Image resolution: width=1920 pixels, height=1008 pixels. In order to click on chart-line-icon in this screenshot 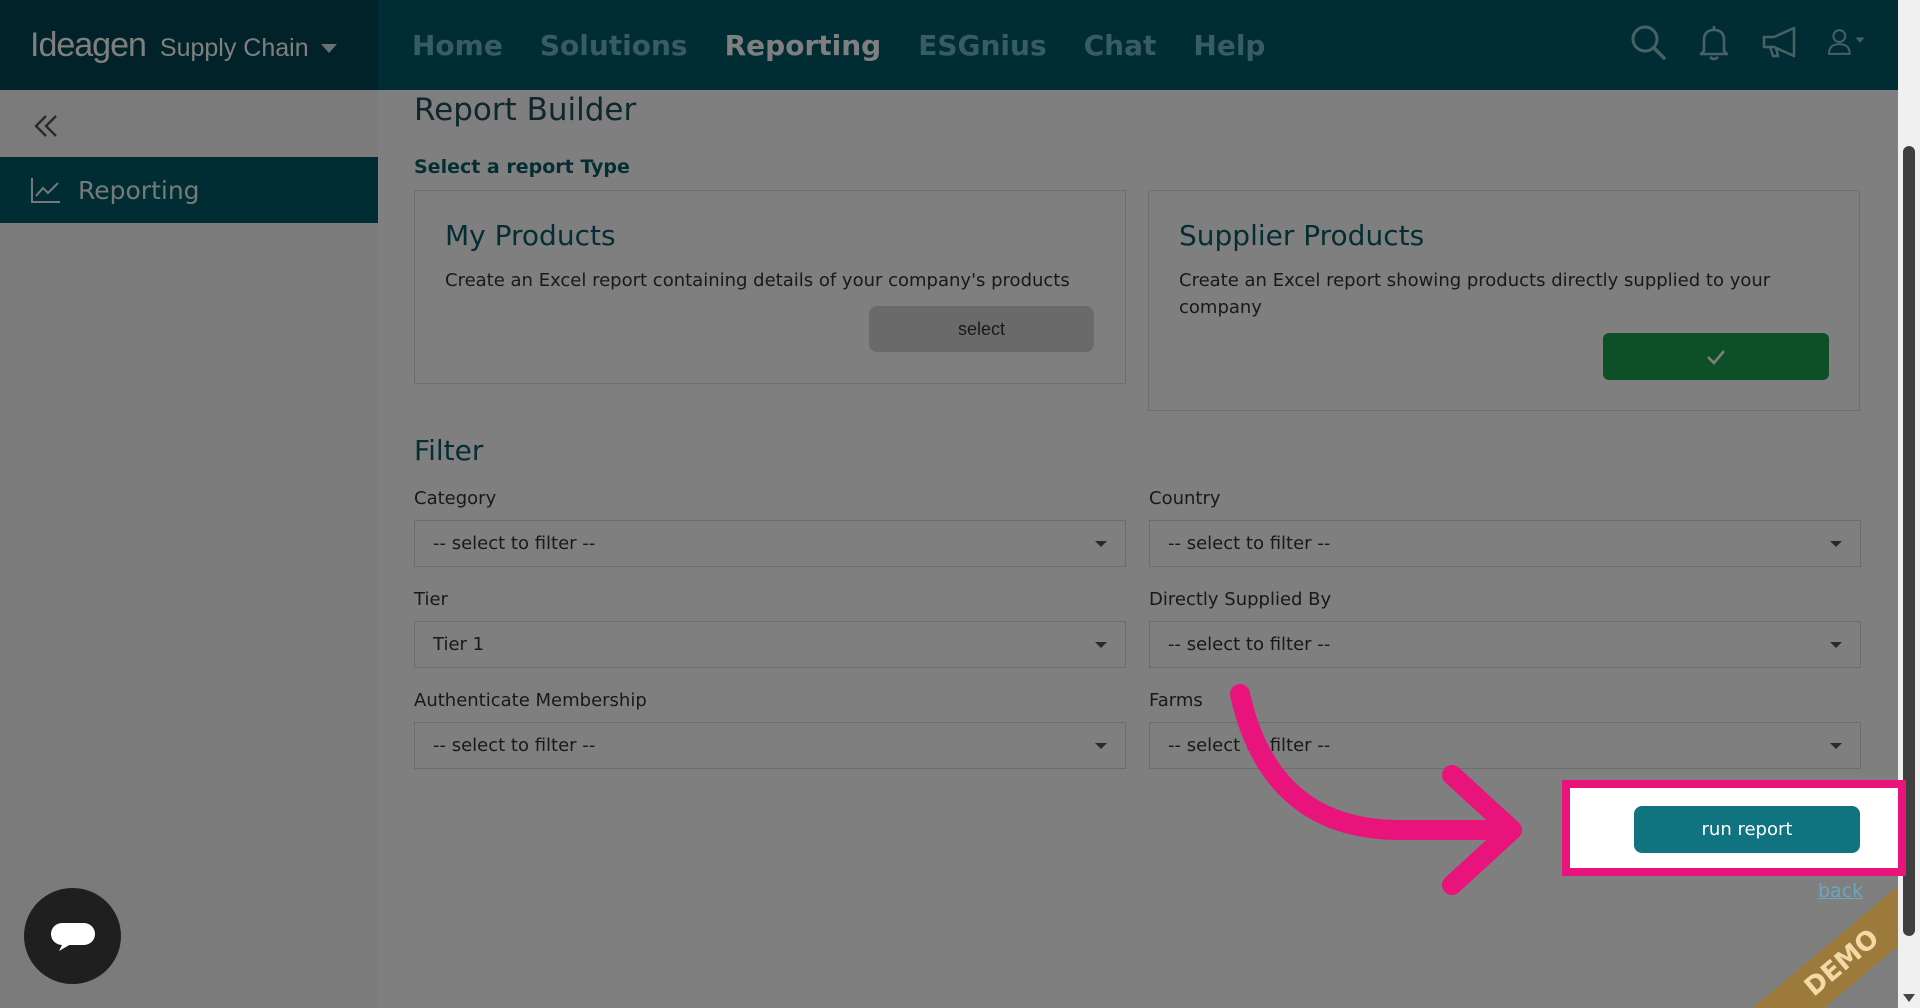, I will do `click(45, 190)`.